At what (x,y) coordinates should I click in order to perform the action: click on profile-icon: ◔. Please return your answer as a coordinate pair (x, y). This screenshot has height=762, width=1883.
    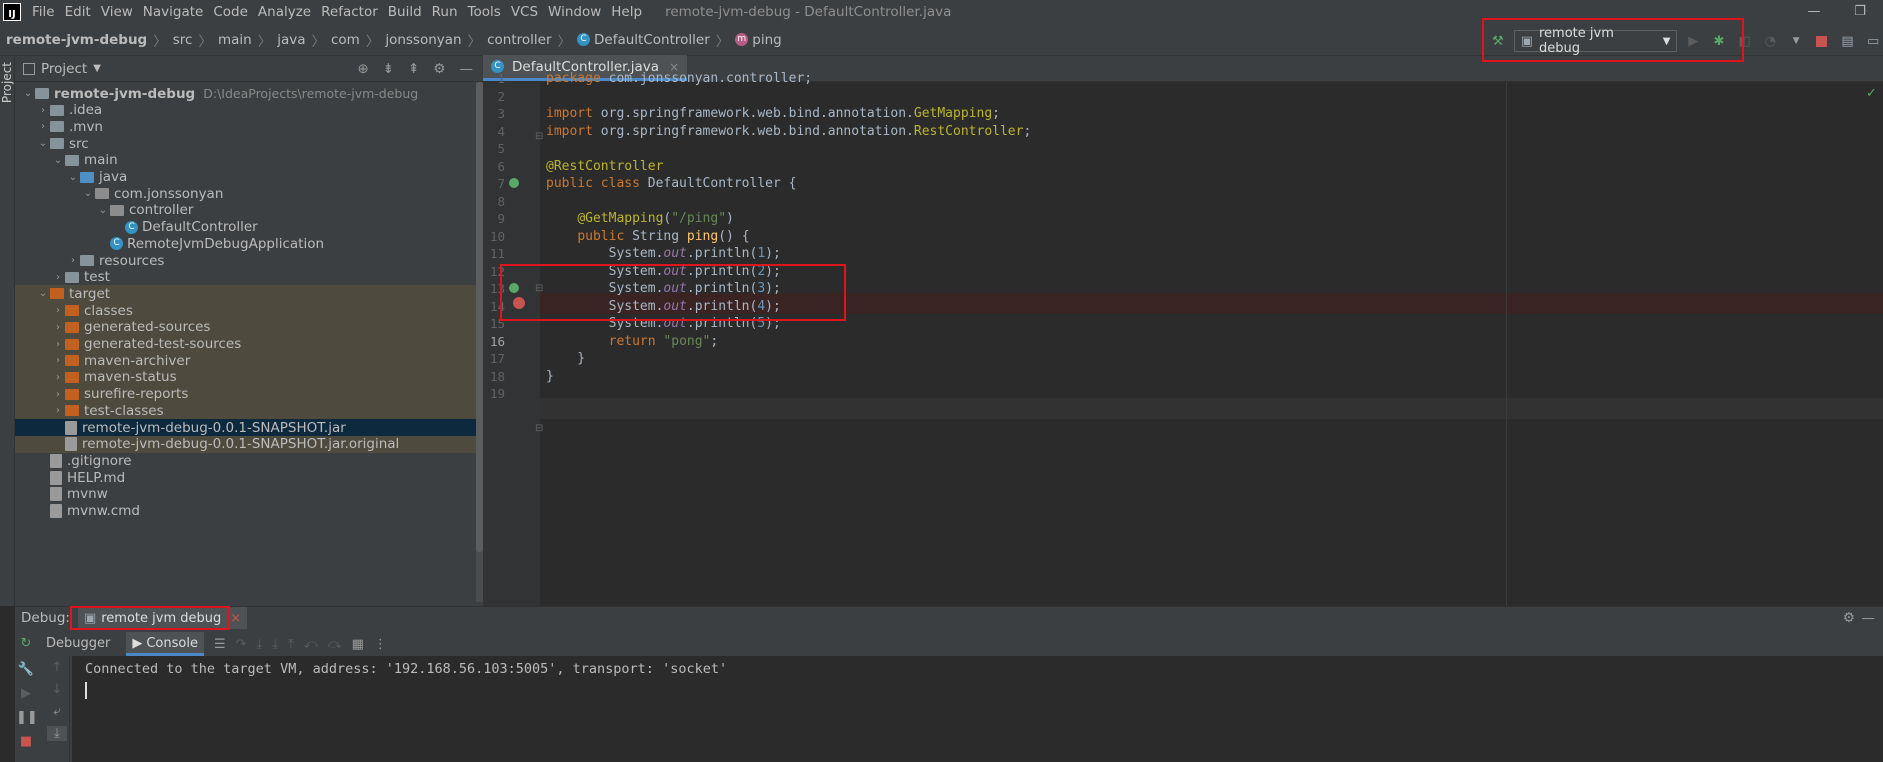
    Looking at the image, I should click on (1771, 41).